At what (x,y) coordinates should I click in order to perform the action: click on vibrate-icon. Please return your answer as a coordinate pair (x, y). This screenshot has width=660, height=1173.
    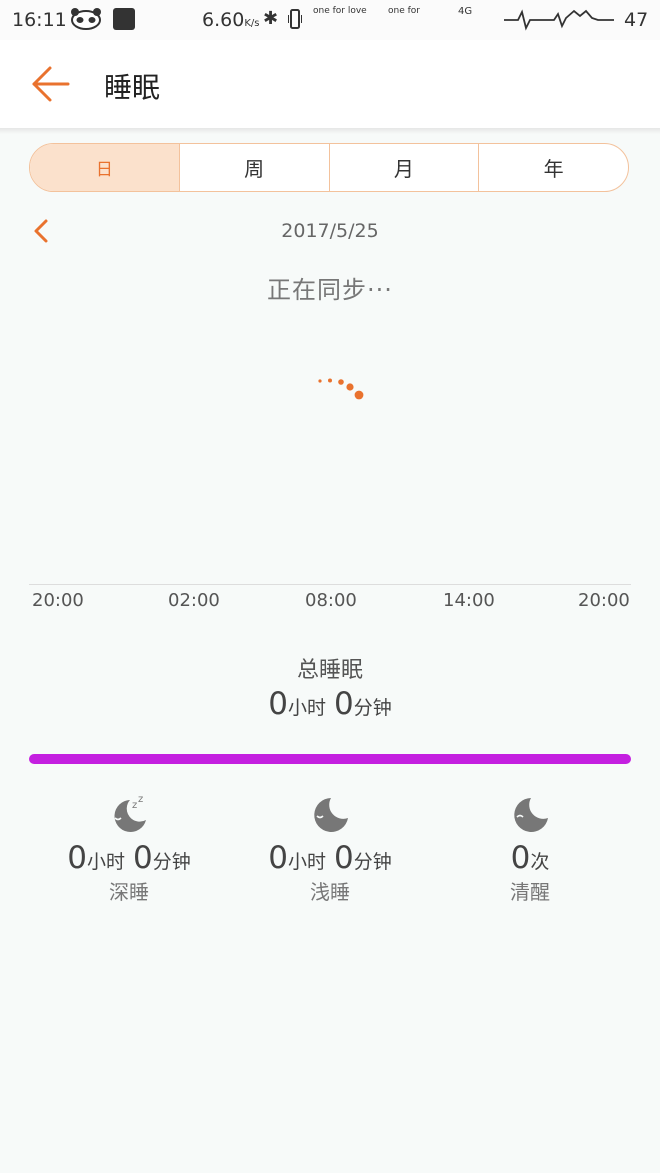
    Looking at the image, I should click on (295, 19).